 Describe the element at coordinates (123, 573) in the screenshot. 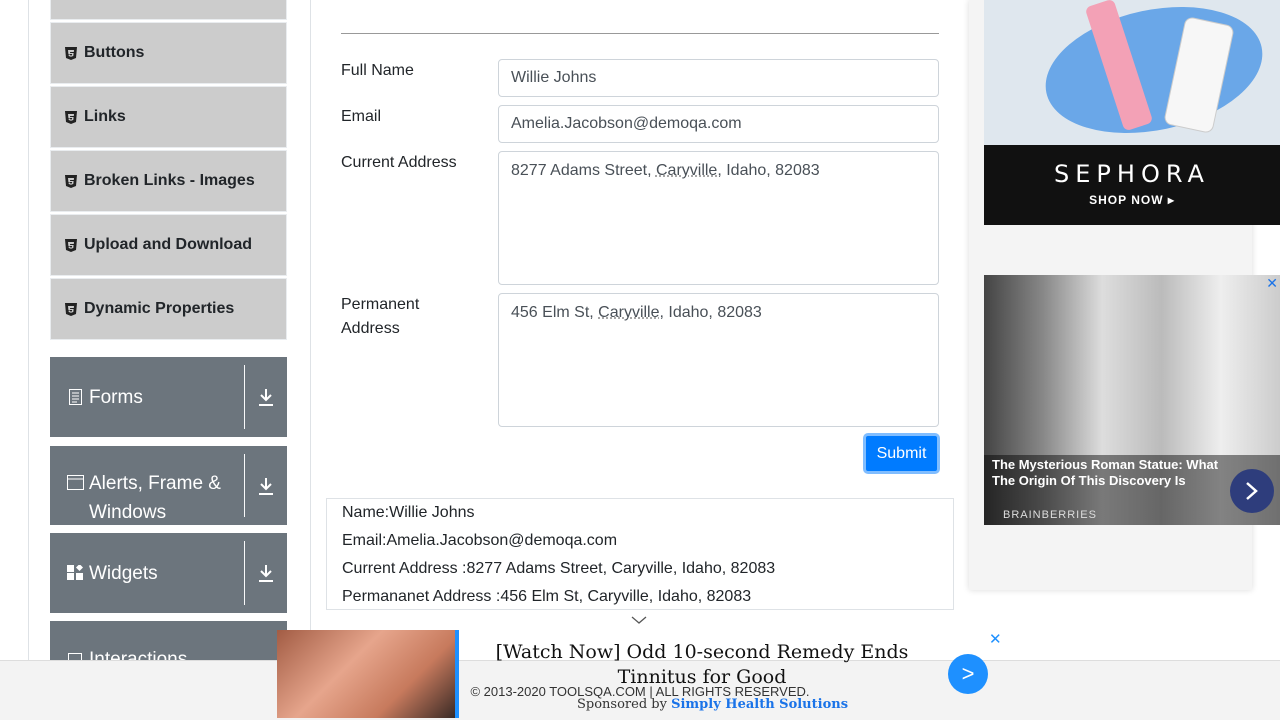

I see `group-label: Widgets` at that location.